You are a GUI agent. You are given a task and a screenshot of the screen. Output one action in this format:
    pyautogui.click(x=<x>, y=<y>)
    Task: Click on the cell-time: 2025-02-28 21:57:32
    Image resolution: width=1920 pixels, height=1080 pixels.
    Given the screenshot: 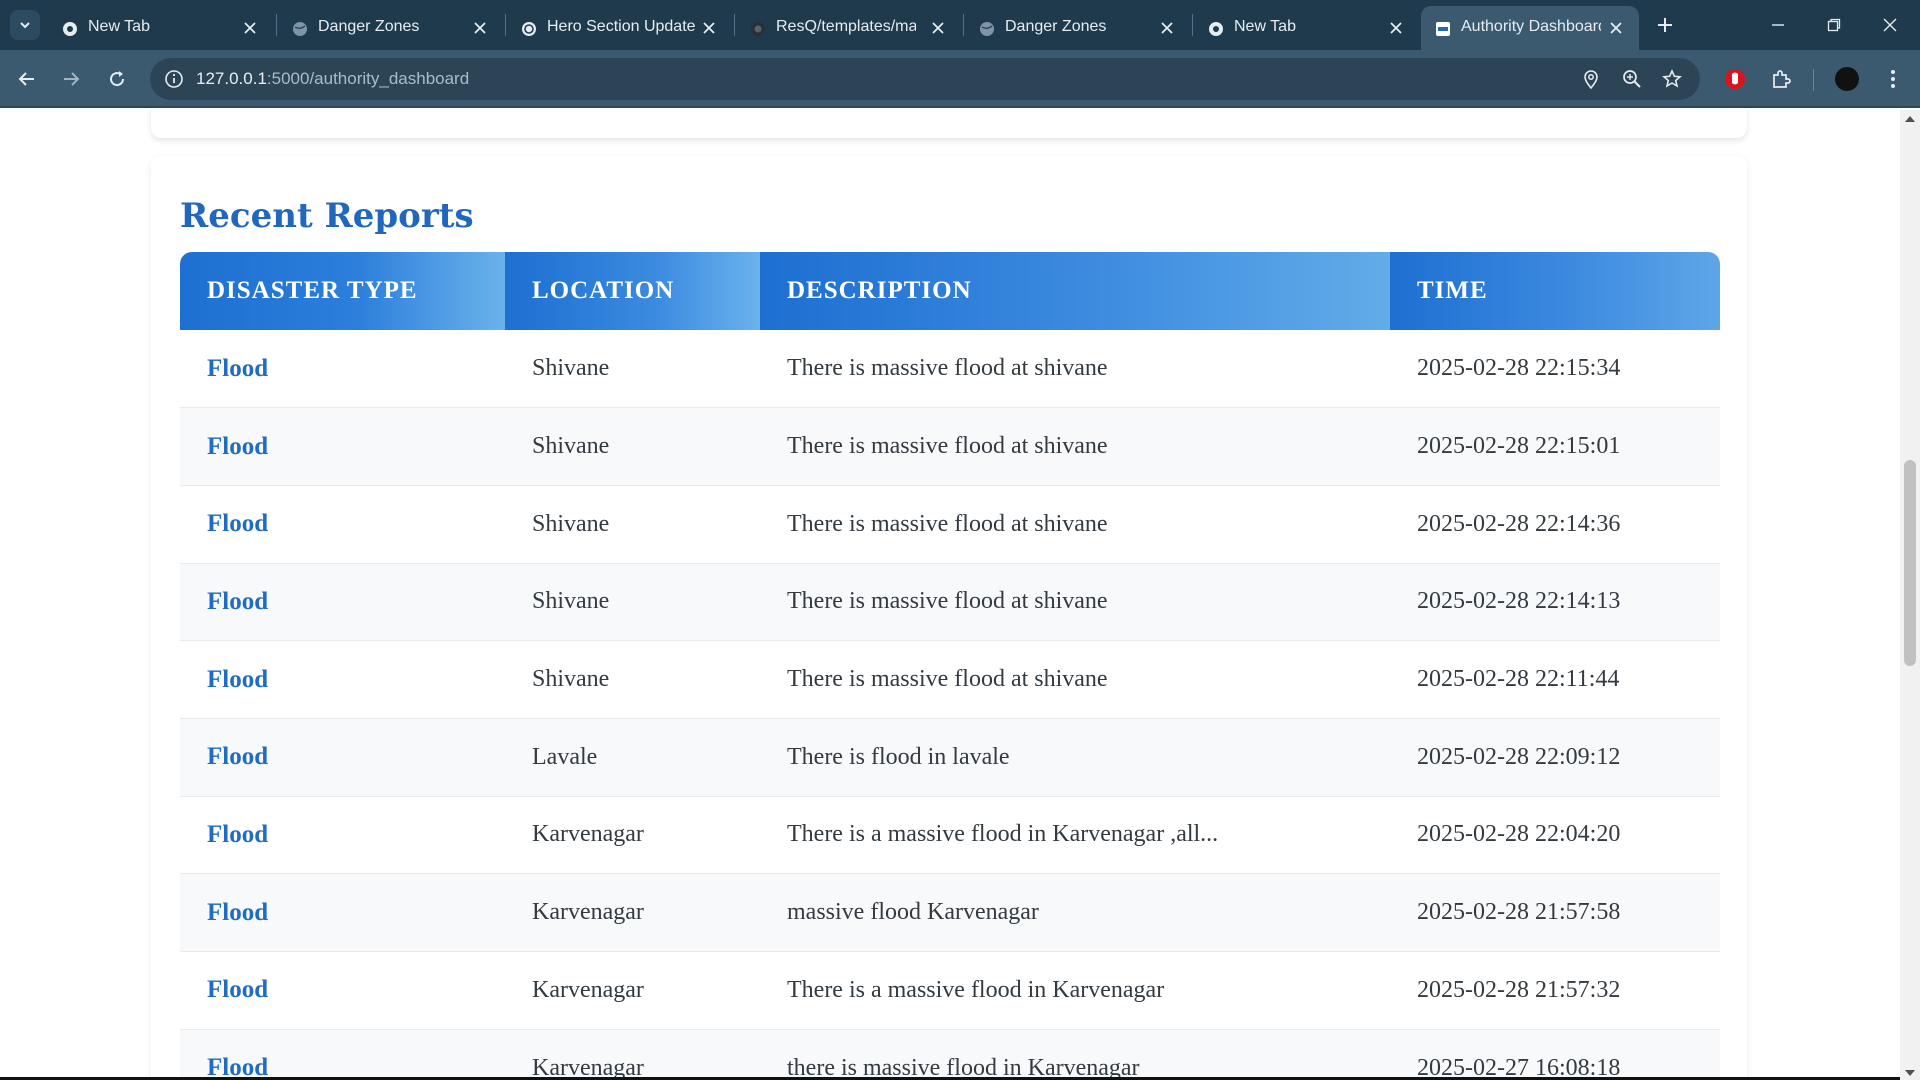 What is the action you would take?
    pyautogui.click(x=1555, y=990)
    